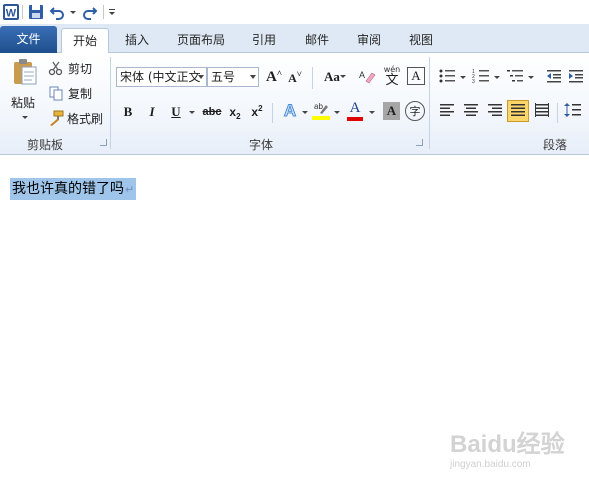  I want to click on font-name-combo: 宋体 (中文正文, so click(161, 77).